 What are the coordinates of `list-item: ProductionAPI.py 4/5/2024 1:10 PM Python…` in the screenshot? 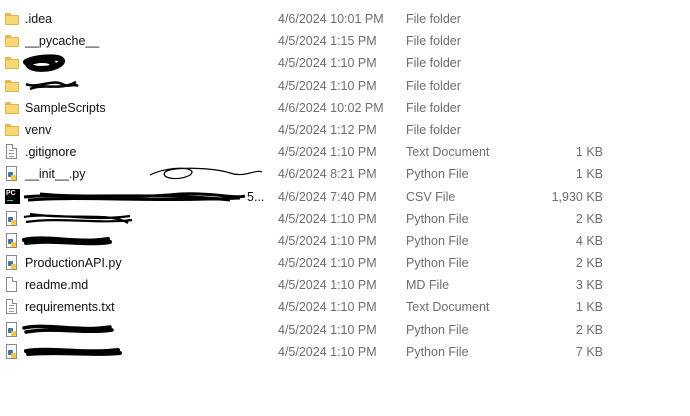 It's located at (345, 263).